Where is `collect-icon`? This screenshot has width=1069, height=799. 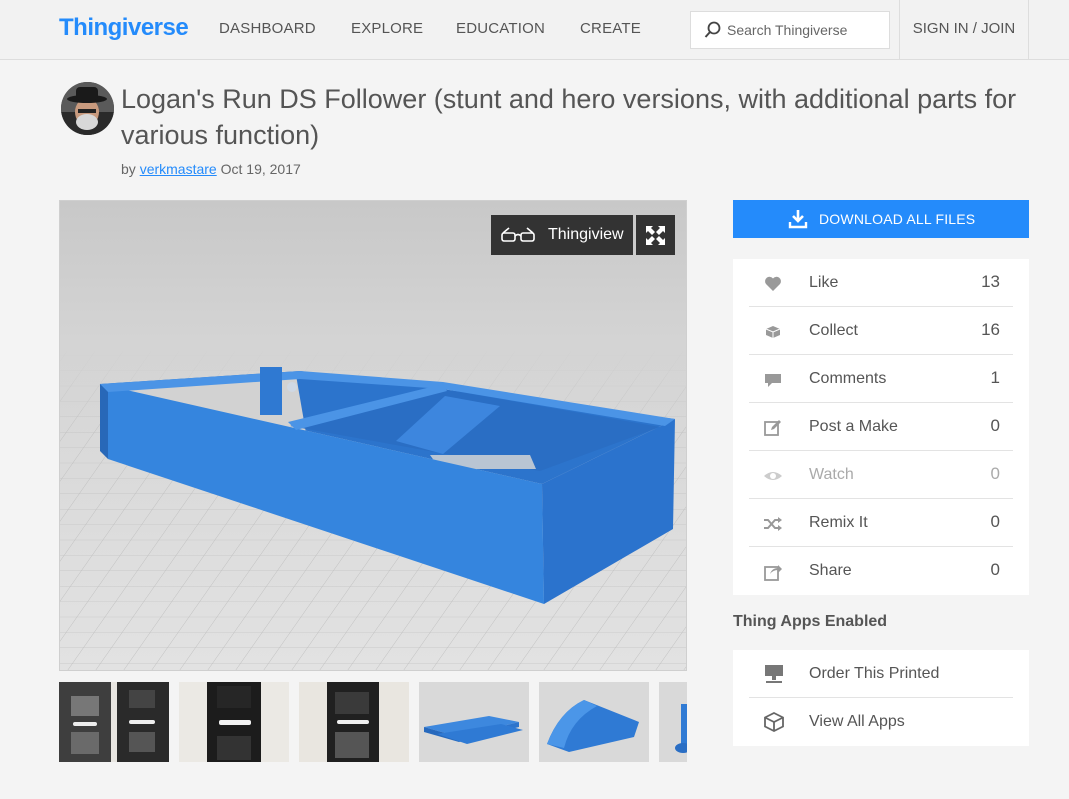 collect-icon is located at coordinates (773, 332).